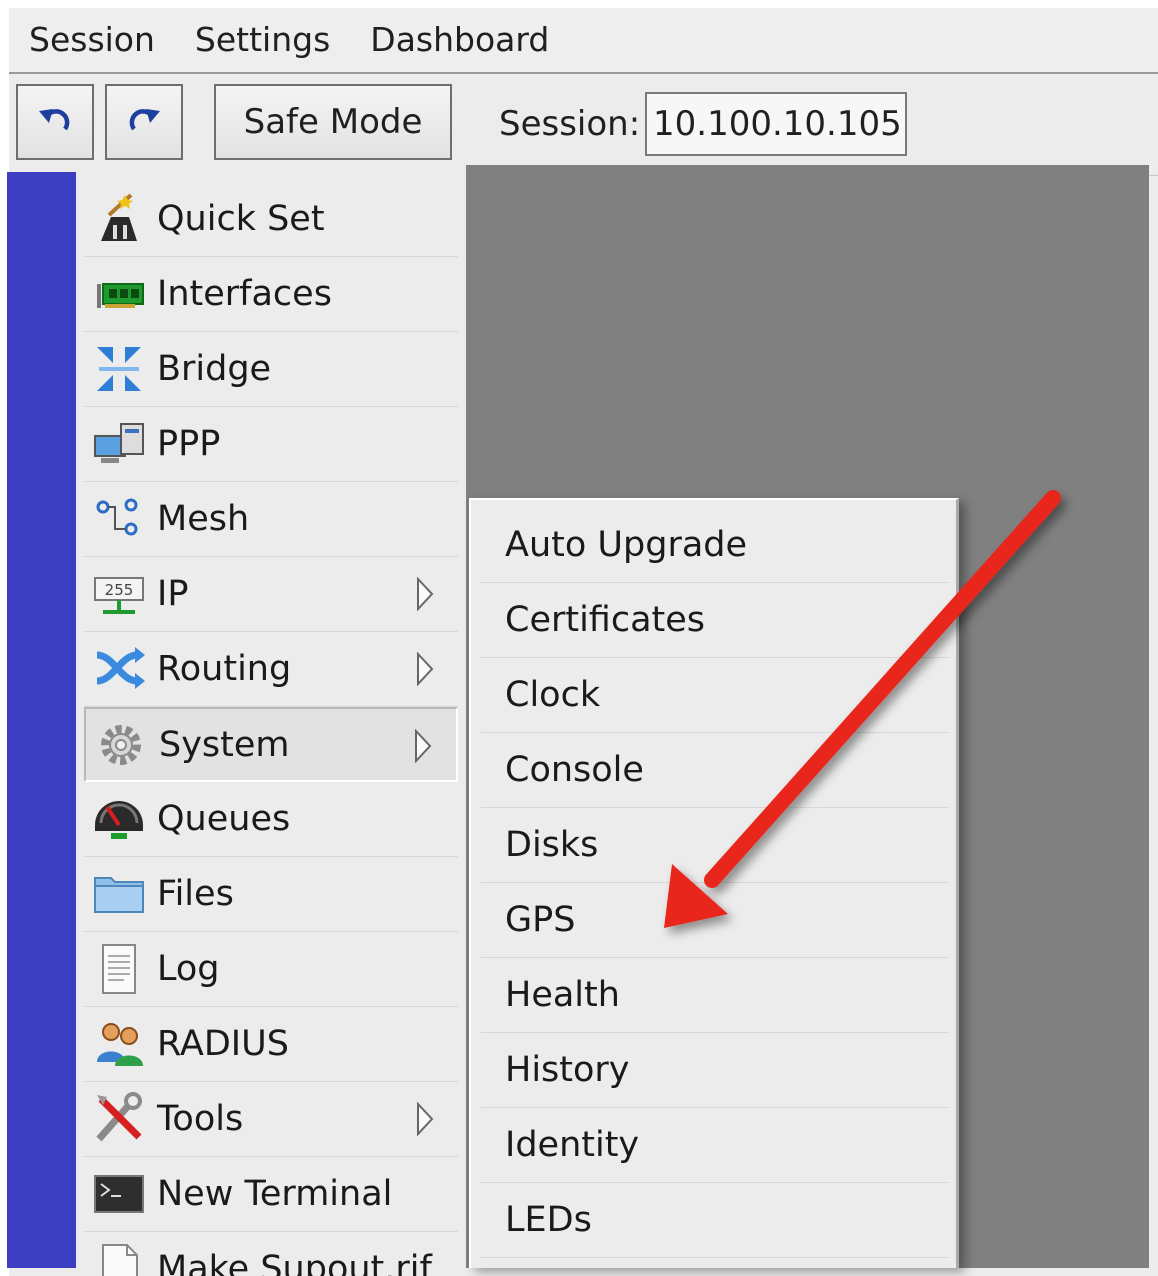 This screenshot has width=1158, height=1276. What do you see at coordinates (119, 669) in the screenshot?
I see `routing-icon` at bounding box center [119, 669].